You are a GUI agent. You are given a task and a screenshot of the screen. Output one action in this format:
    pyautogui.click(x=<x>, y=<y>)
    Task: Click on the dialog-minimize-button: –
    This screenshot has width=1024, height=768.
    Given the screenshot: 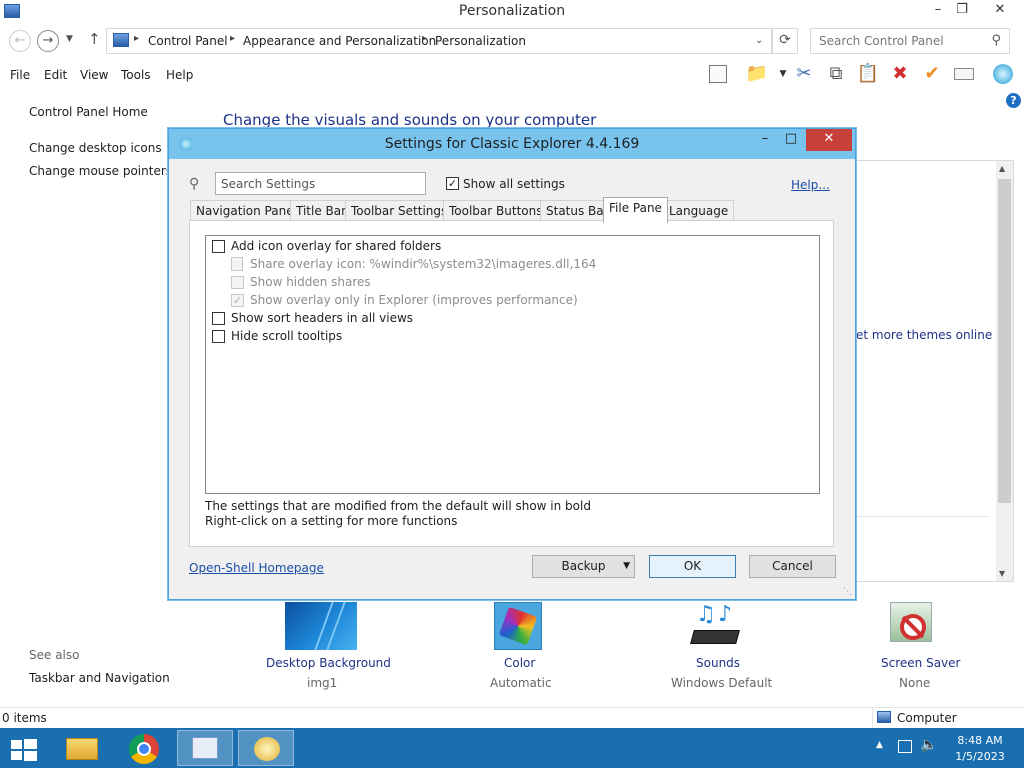 What is the action you would take?
    pyautogui.click(x=765, y=140)
    